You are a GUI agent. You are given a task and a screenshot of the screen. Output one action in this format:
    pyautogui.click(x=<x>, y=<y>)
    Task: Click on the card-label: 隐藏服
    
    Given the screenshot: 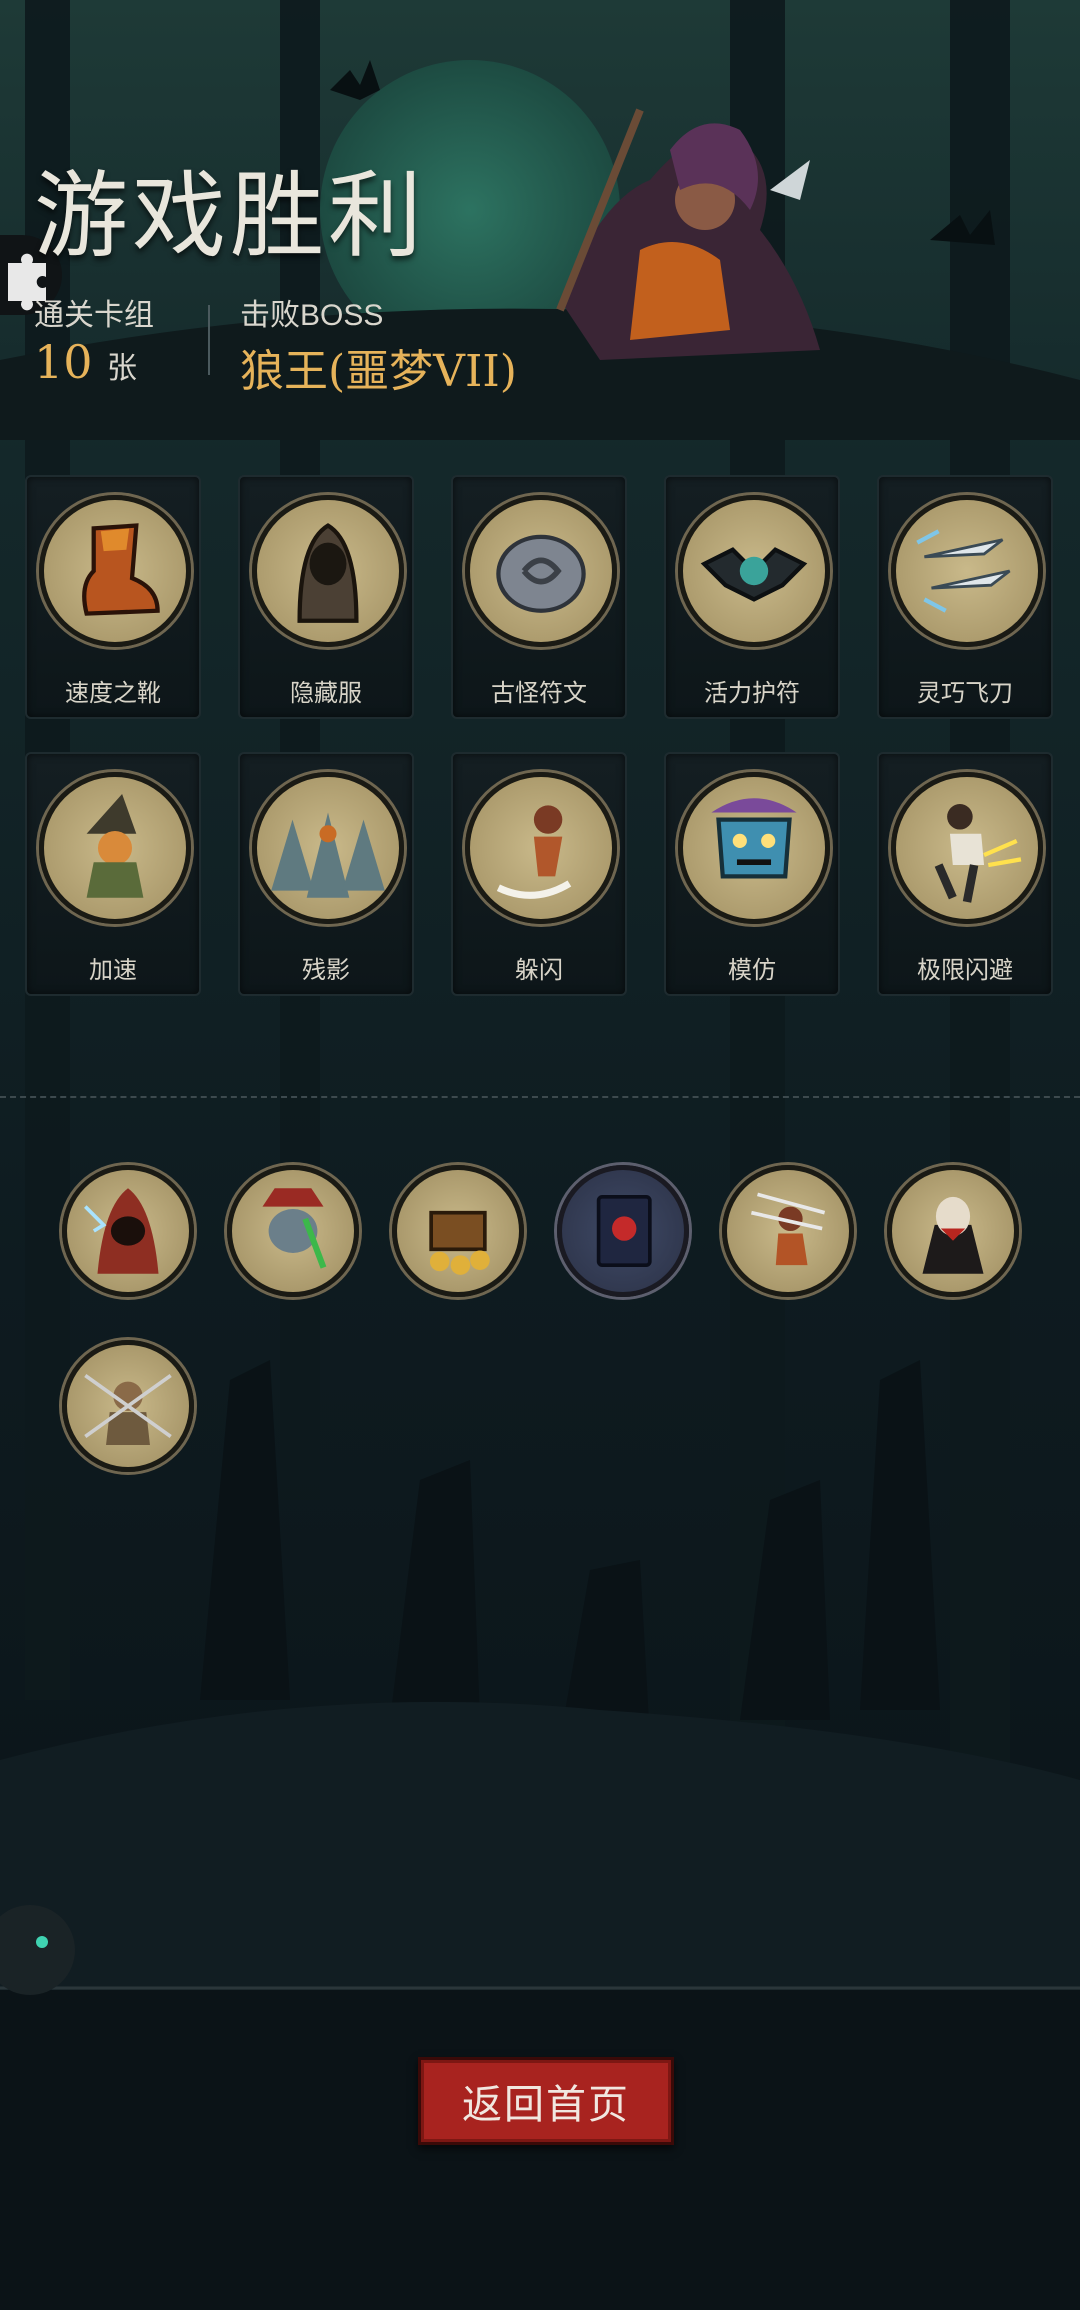 What is the action you would take?
    pyautogui.click(x=326, y=693)
    